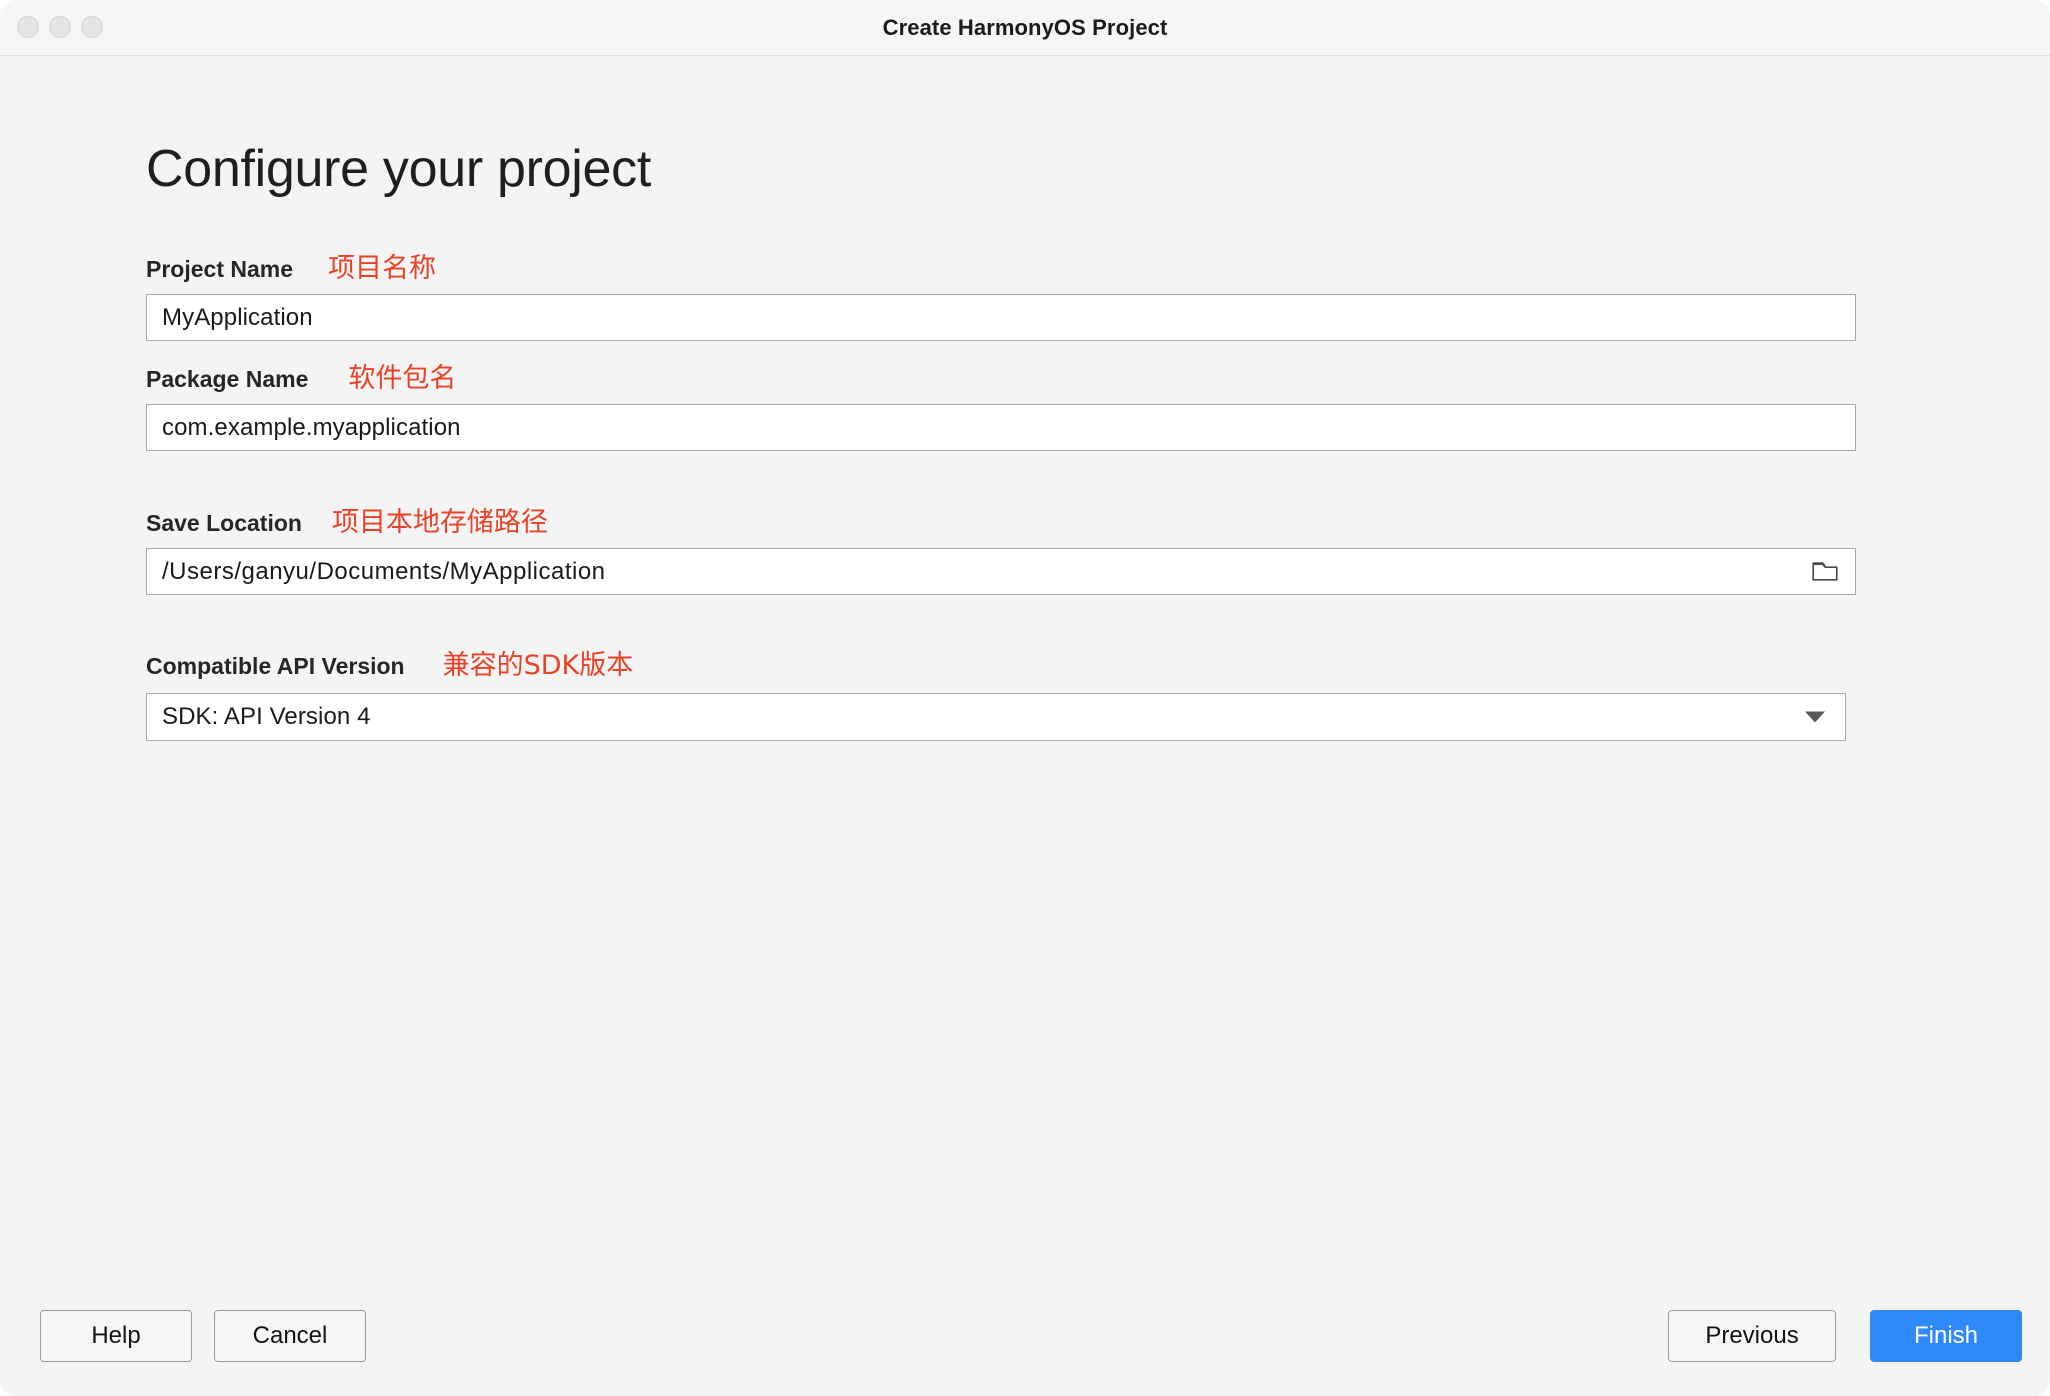 Image resolution: width=2050 pixels, height=1396 pixels. I want to click on package-name-input: com.example.myapplication, so click(1001, 427).